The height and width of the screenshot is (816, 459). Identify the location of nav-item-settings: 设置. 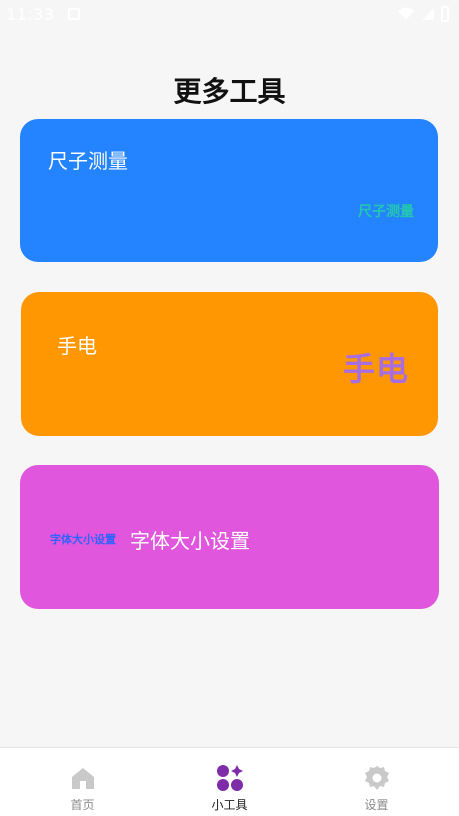
(376, 782).